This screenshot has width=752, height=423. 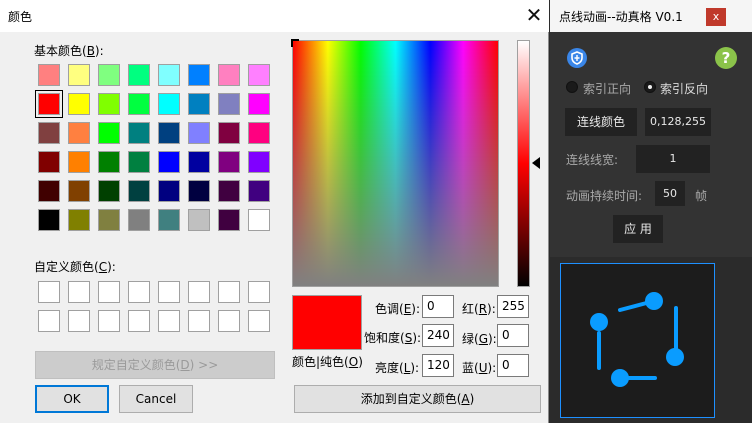 I want to click on line-color-button: 连线颜色, so click(x=601, y=122).